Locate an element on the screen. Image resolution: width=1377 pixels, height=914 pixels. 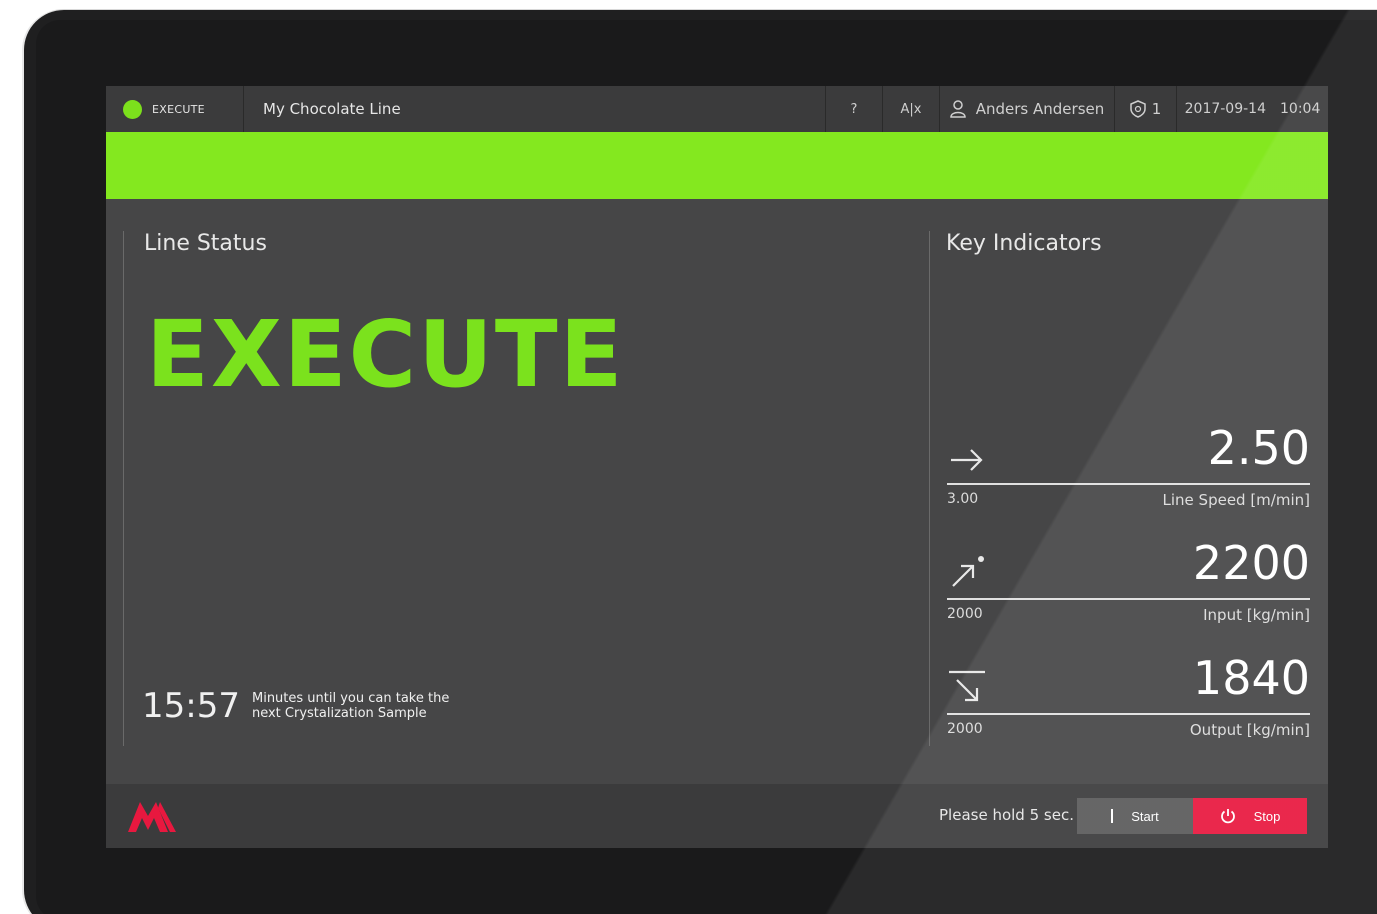
line-name: My Chocolate Line is located at coordinates (332, 109).